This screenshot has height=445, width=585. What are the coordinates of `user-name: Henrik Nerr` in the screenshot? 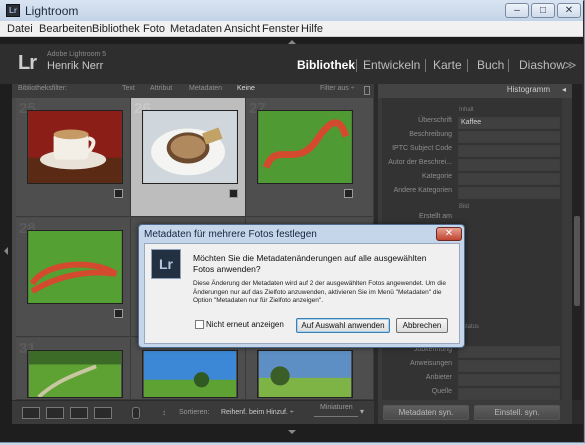 It's located at (75, 66).